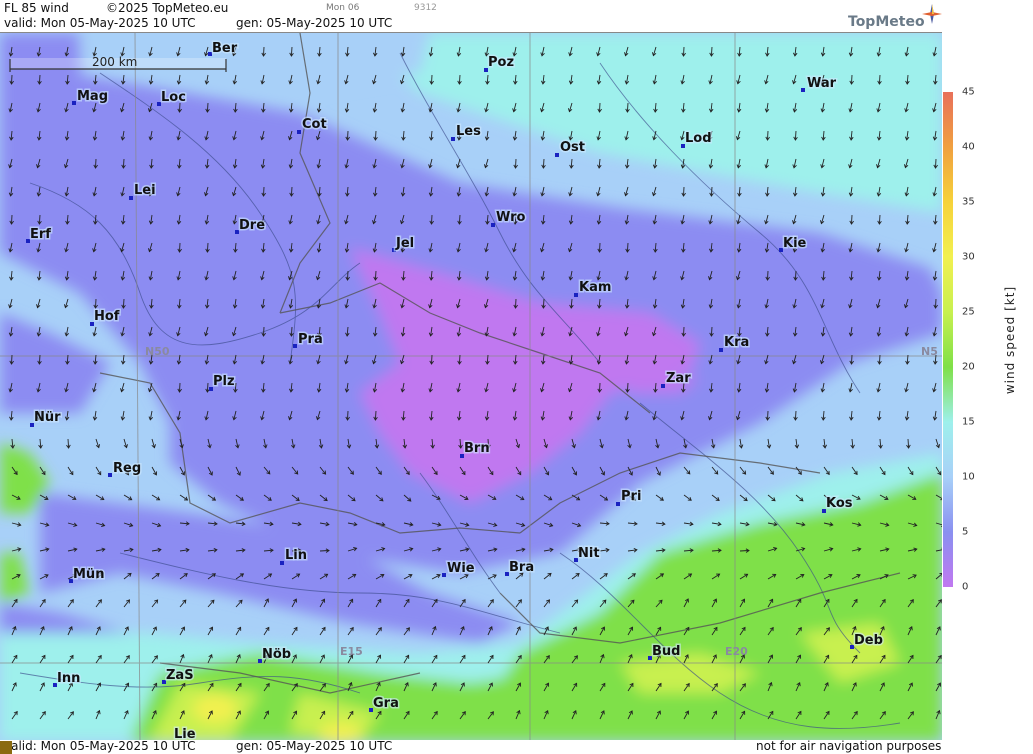 The image size is (1033, 754). Describe the element at coordinates (869, 641) in the screenshot. I see `city-deb: Deb` at that location.